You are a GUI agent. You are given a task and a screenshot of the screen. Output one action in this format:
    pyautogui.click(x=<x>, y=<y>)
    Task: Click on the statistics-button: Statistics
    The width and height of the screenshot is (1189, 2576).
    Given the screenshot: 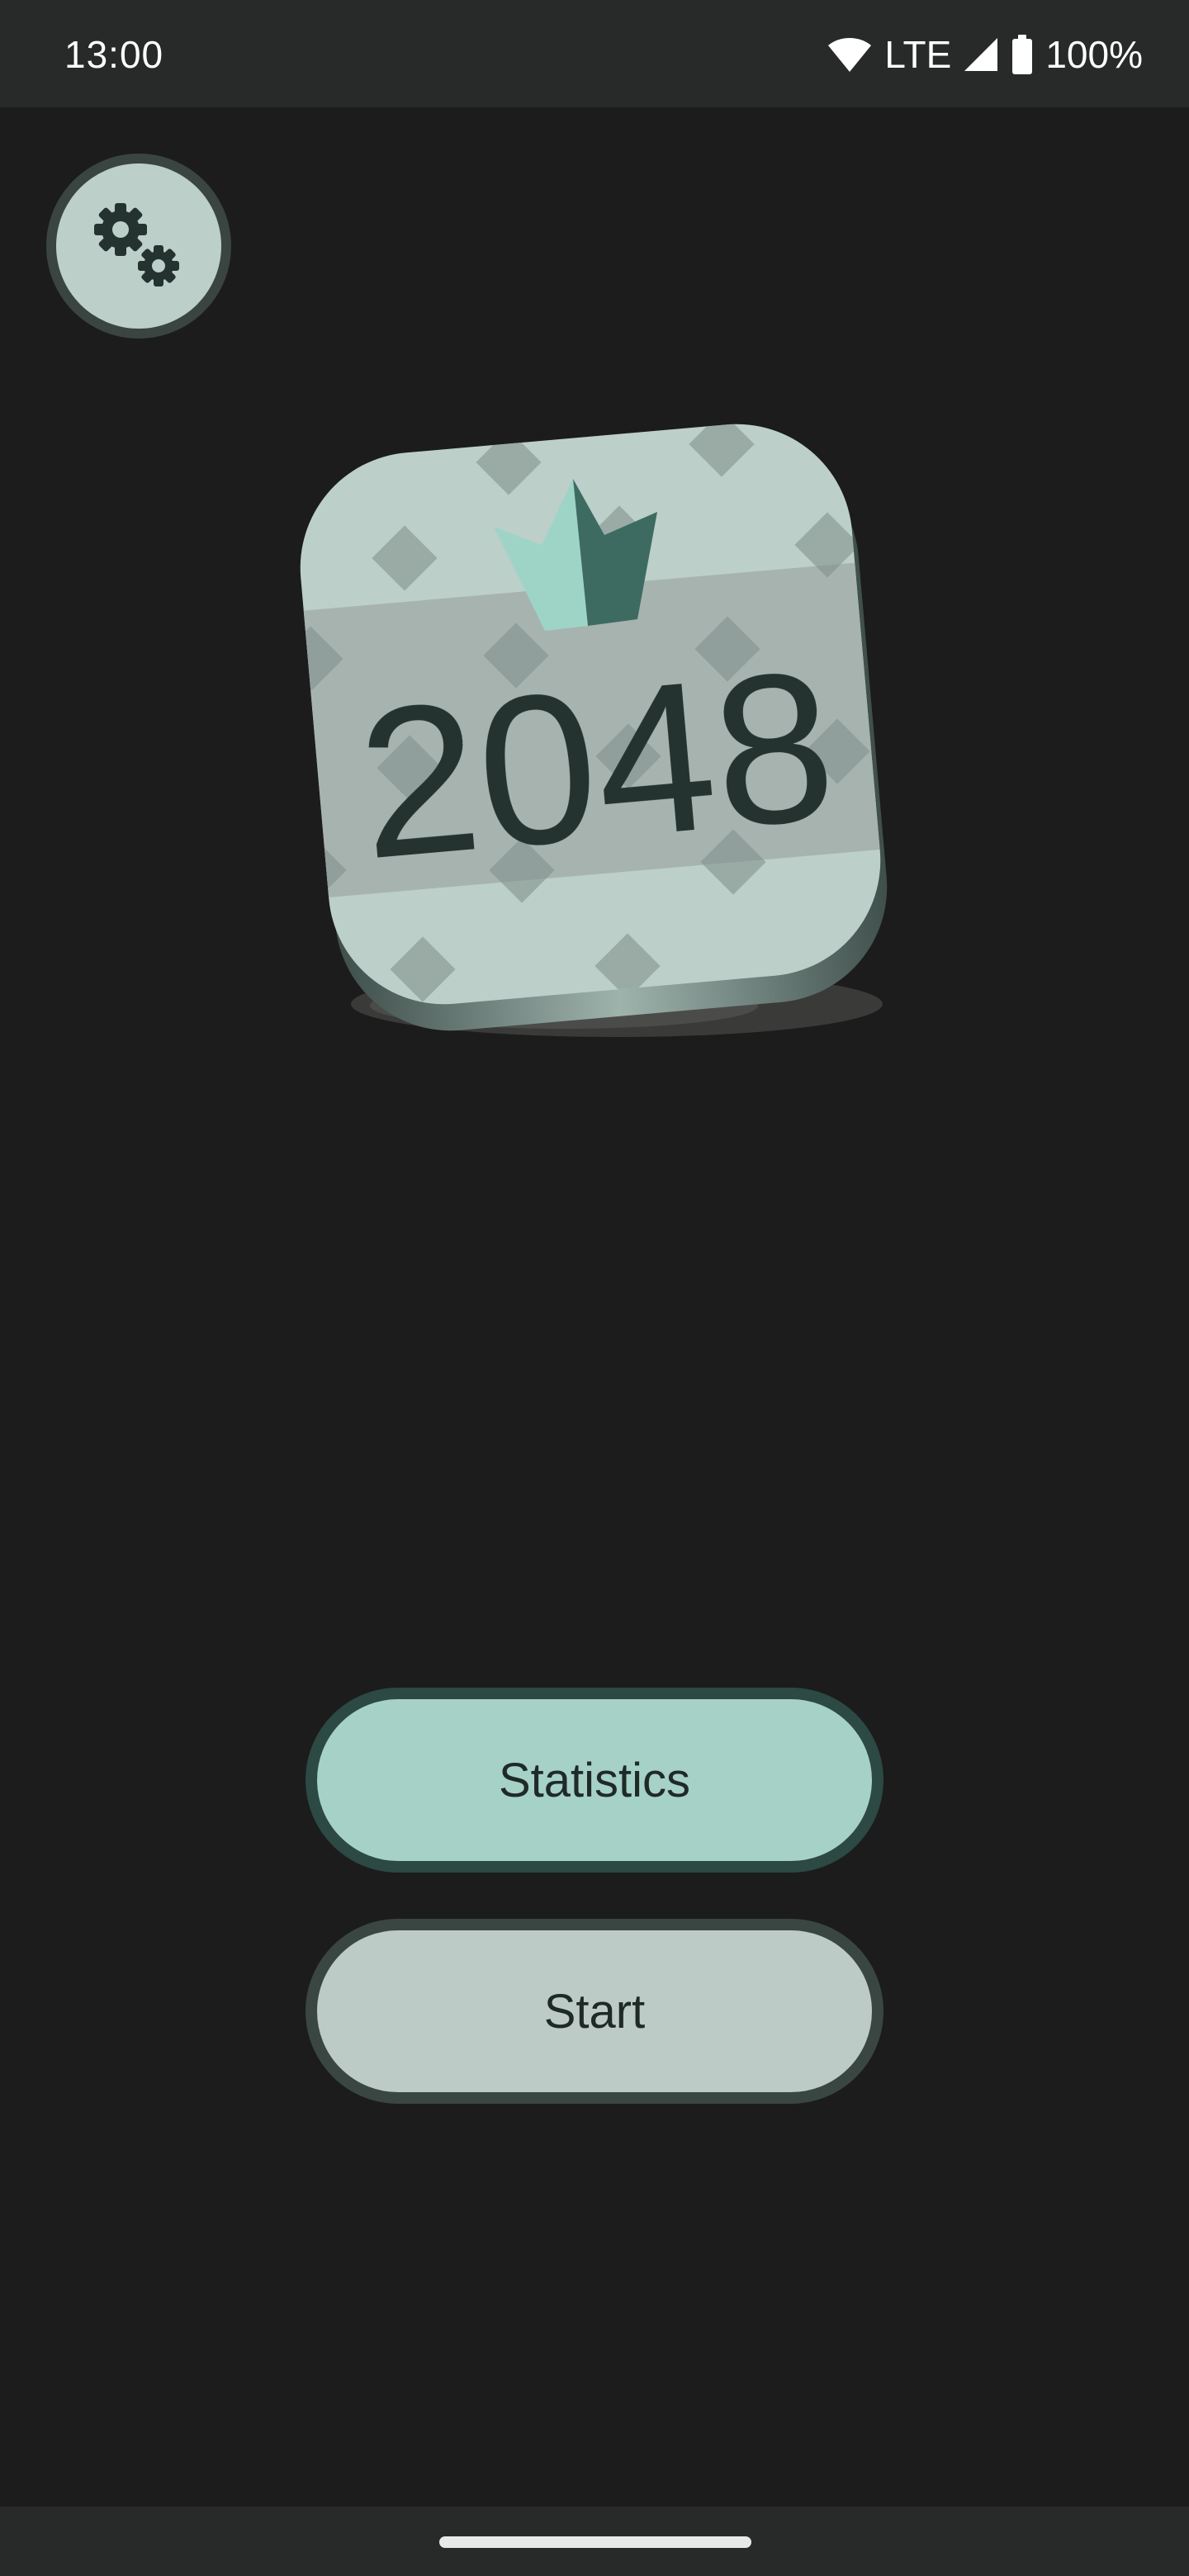 What is the action you would take?
    pyautogui.click(x=594, y=1780)
    